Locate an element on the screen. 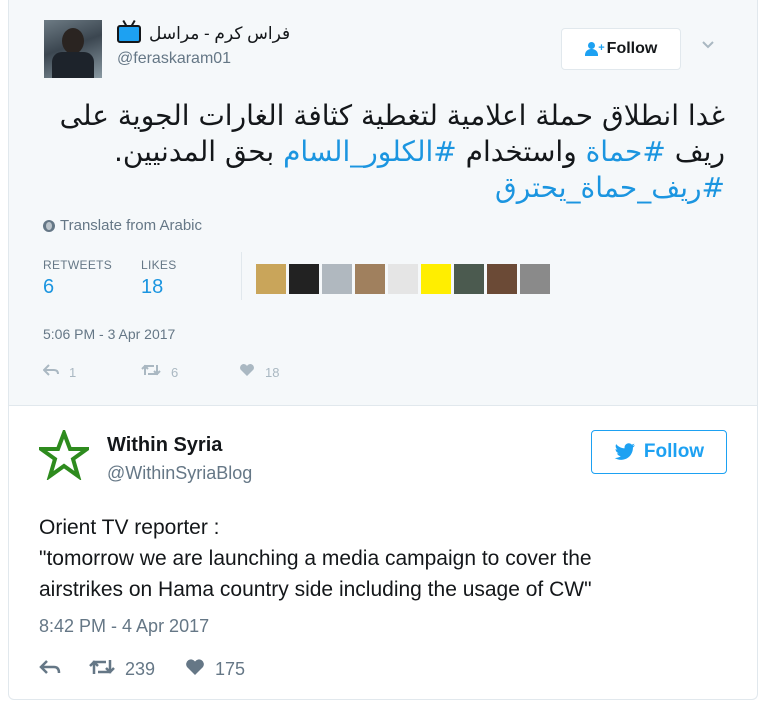 This screenshot has width=769, height=707. liker-avatars is located at coordinates (403, 279).